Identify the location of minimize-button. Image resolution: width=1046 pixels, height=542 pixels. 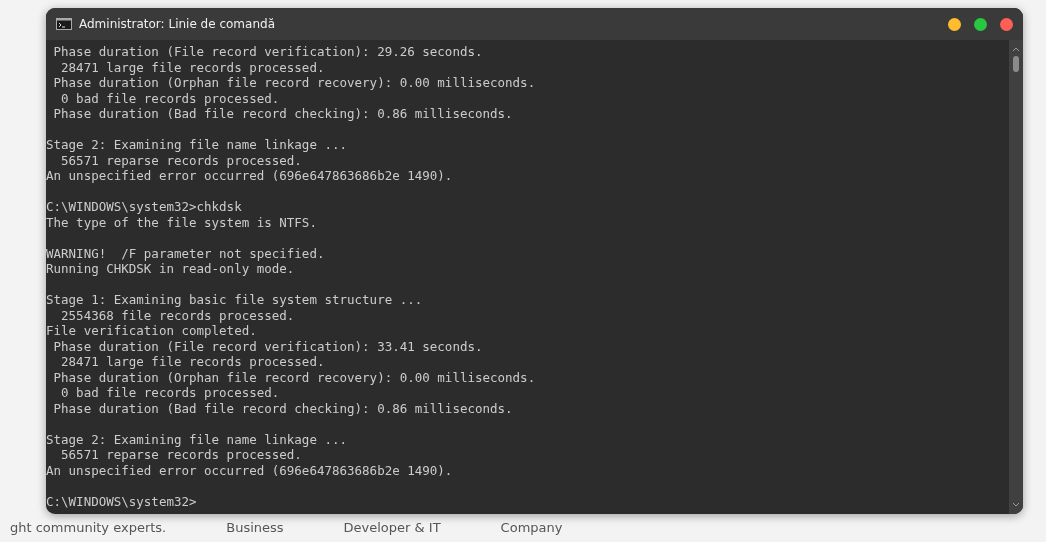
(954, 24).